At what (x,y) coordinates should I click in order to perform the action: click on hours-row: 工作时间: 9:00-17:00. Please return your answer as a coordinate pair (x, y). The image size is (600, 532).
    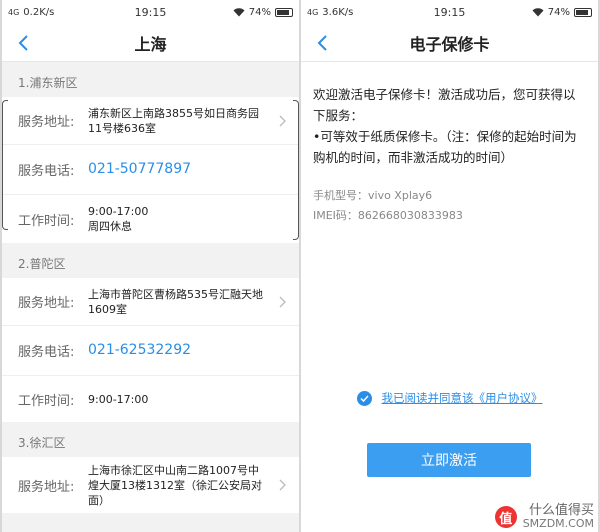
    Looking at the image, I should click on (150, 399).